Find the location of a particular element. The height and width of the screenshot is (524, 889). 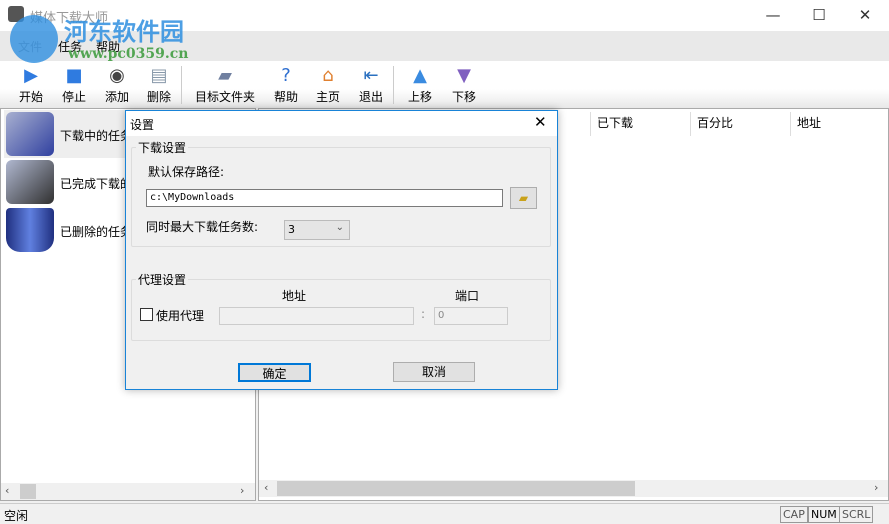

delete-icon: ▤ is located at coordinates (159, 75).